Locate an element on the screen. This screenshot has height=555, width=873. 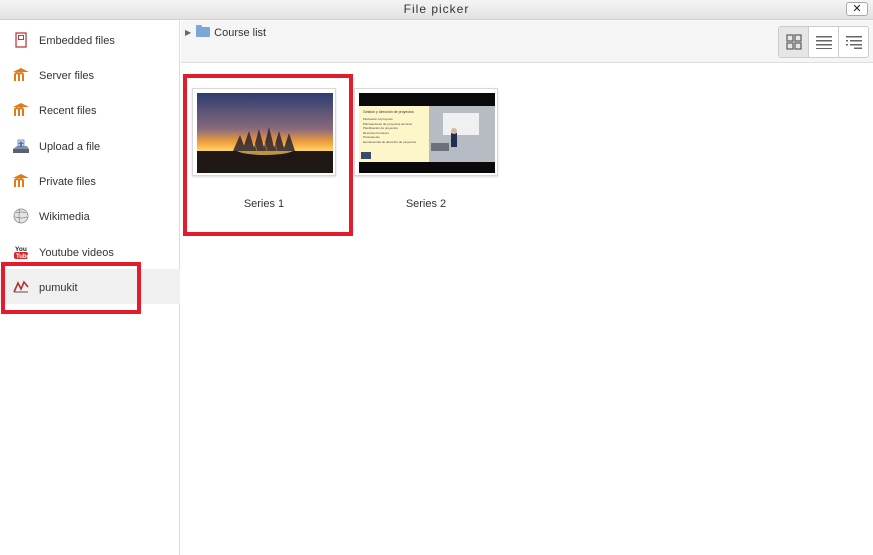
view-switcher is located at coordinates (823, 42).